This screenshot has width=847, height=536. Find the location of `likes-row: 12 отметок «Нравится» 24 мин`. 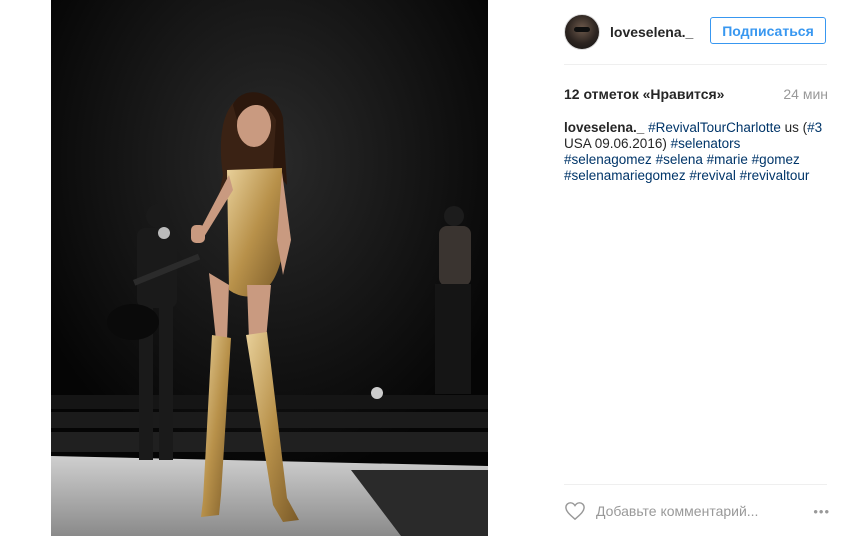

likes-row: 12 отметок «Нравится» 24 мин is located at coordinates (696, 94).